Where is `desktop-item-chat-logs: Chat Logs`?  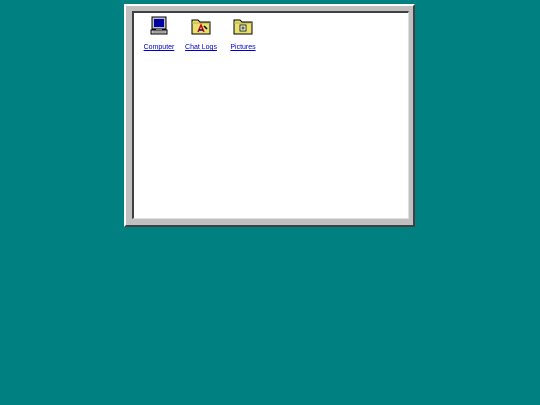 desktop-item-chat-logs: Chat Logs is located at coordinates (201, 33).